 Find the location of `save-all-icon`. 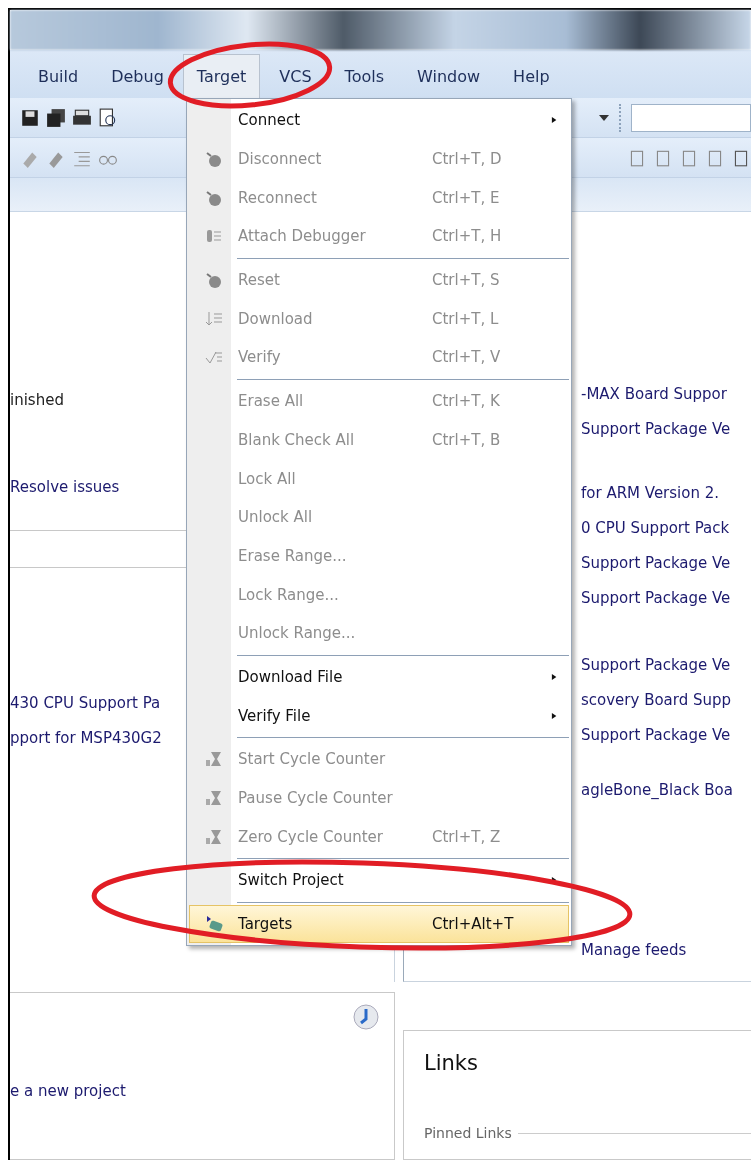

save-all-icon is located at coordinates (56, 117).